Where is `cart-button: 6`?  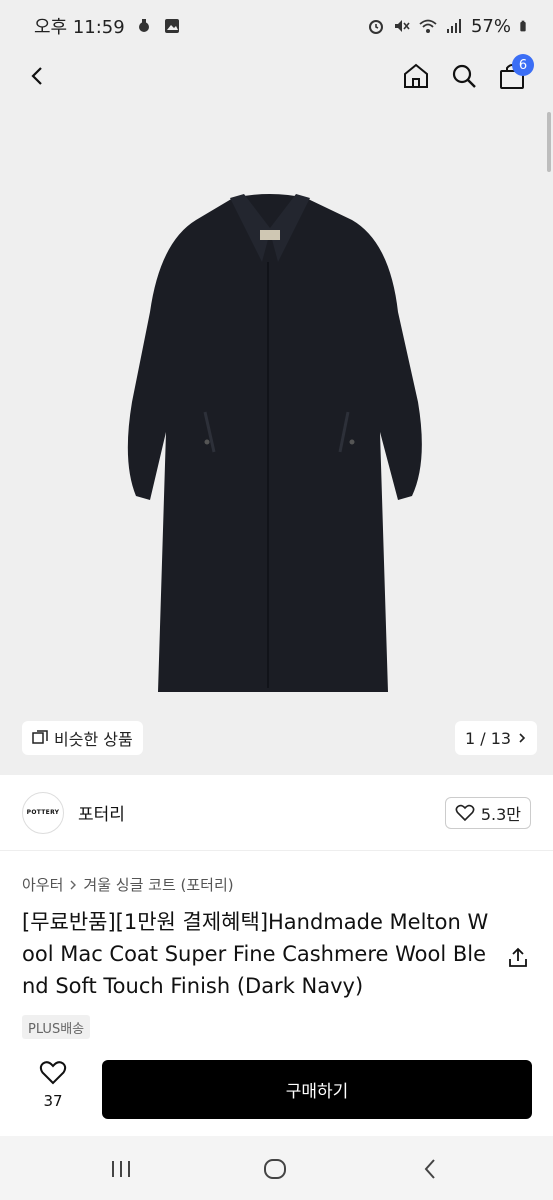 cart-button: 6 is located at coordinates (513, 75).